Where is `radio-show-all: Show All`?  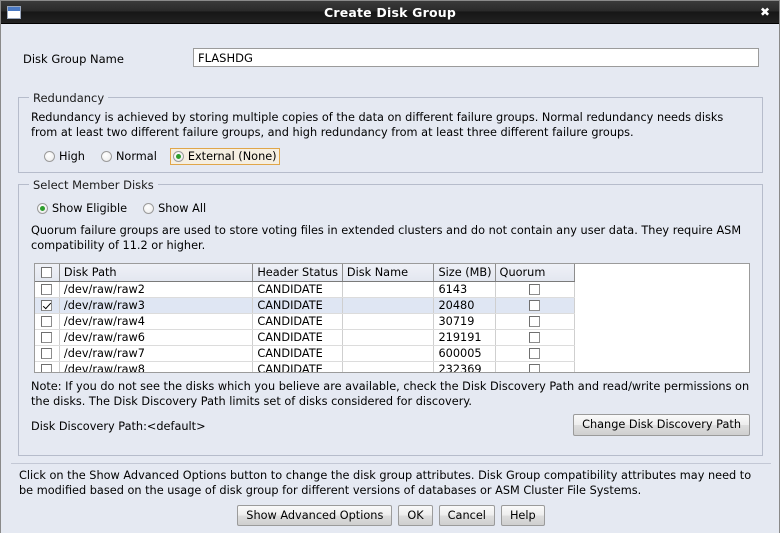
radio-show-all: Show All is located at coordinates (174, 208).